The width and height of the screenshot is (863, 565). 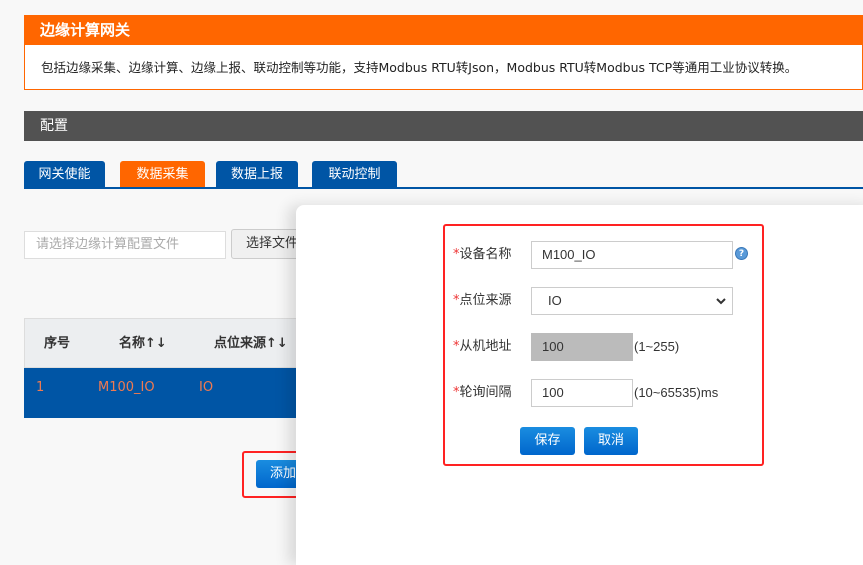 I want to click on page-title: 边缘计算网关, so click(x=443, y=30).